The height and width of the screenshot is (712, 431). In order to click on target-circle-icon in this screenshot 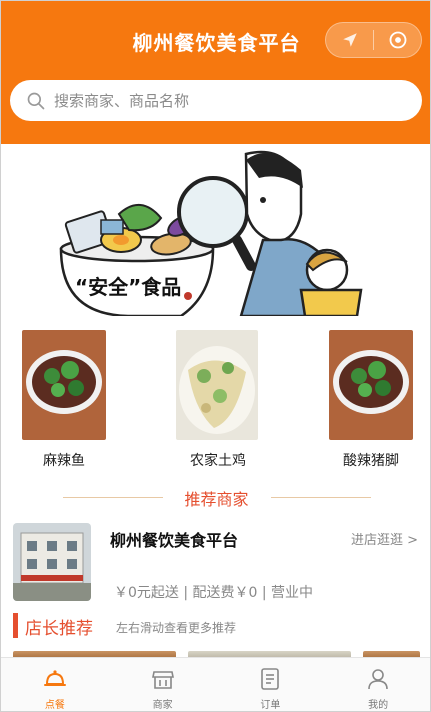, I will do `click(397, 40)`.